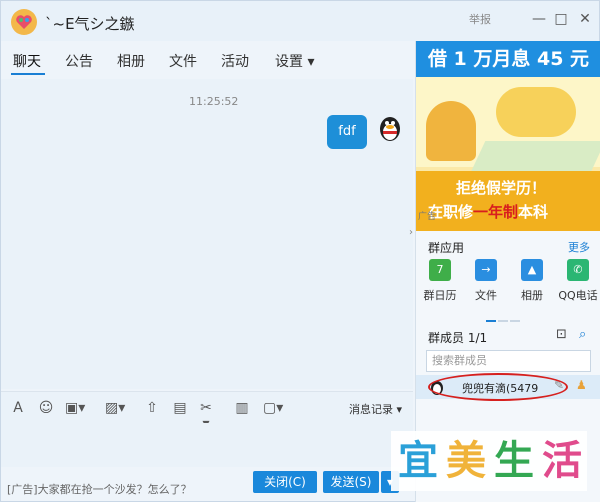 The width and height of the screenshot is (600, 502). Describe the element at coordinates (115, 408) in the screenshot. I see `image-icon: ▨▾` at that location.